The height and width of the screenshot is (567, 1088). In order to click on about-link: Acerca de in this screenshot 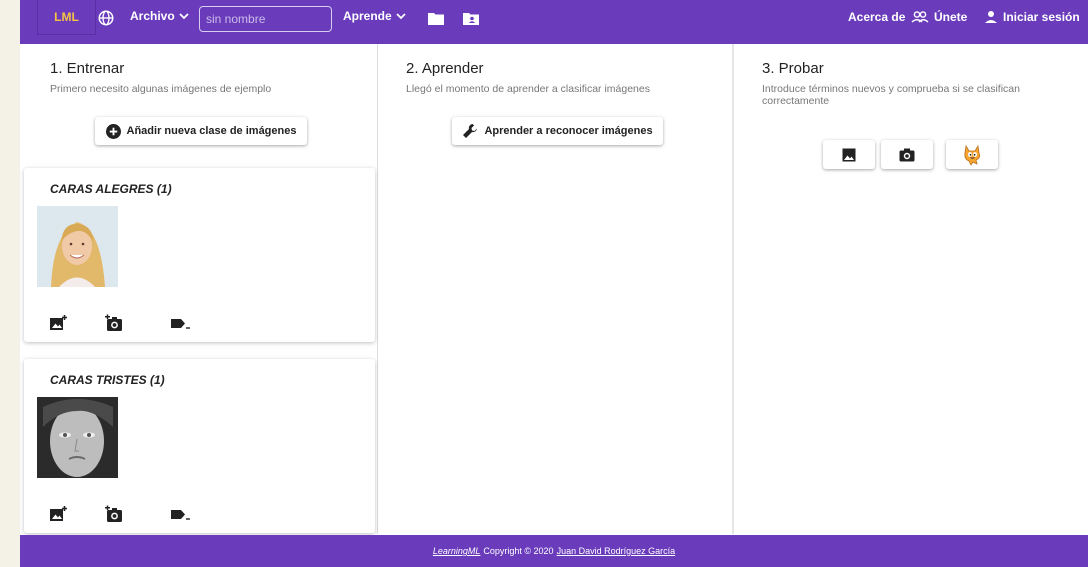, I will do `click(876, 17)`.